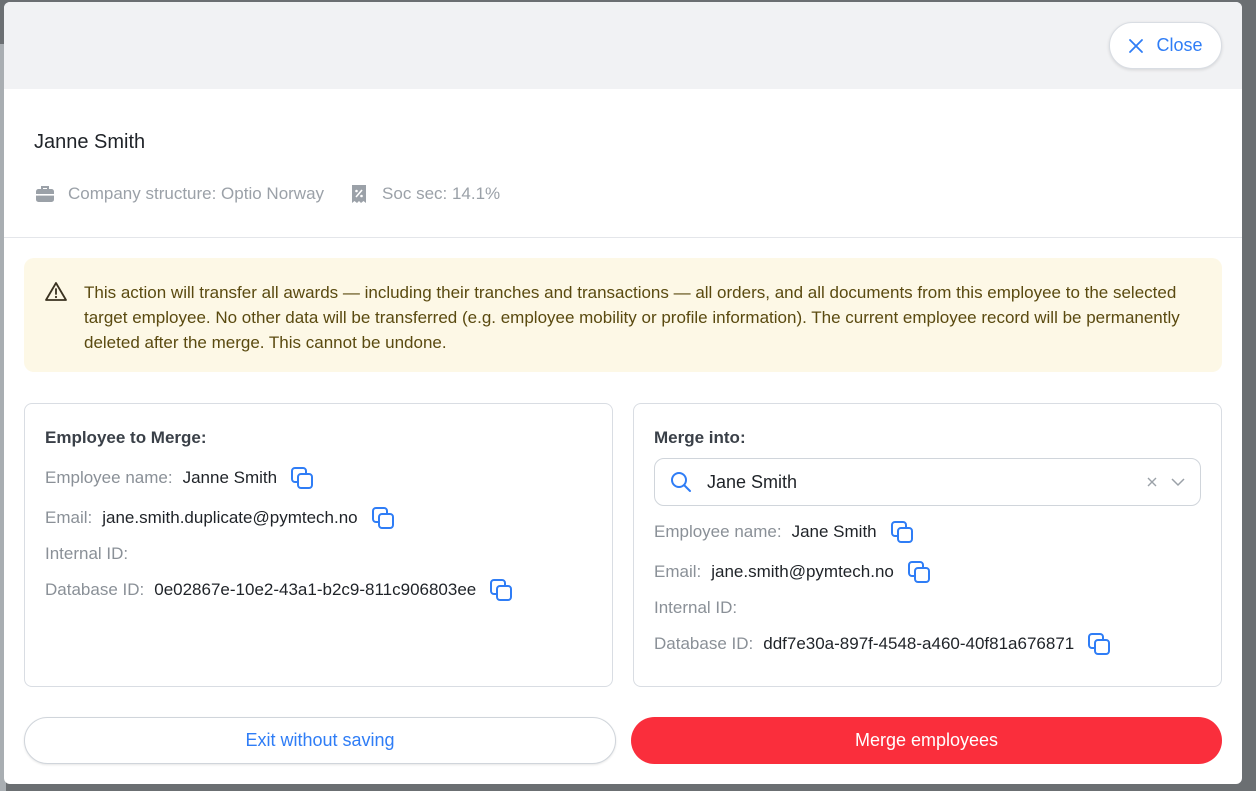 This screenshot has height=791, width=1256. What do you see at coordinates (926, 740) in the screenshot?
I see `merge-employees-button: Merge employees` at bounding box center [926, 740].